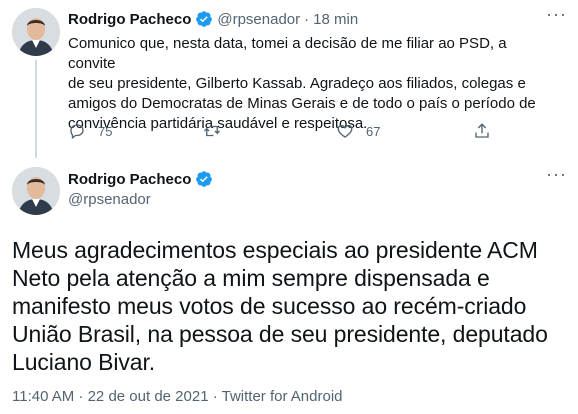 This screenshot has width=578, height=414. What do you see at coordinates (282, 396) in the screenshot?
I see `tweet-source-link: Twitter for Android` at bounding box center [282, 396].